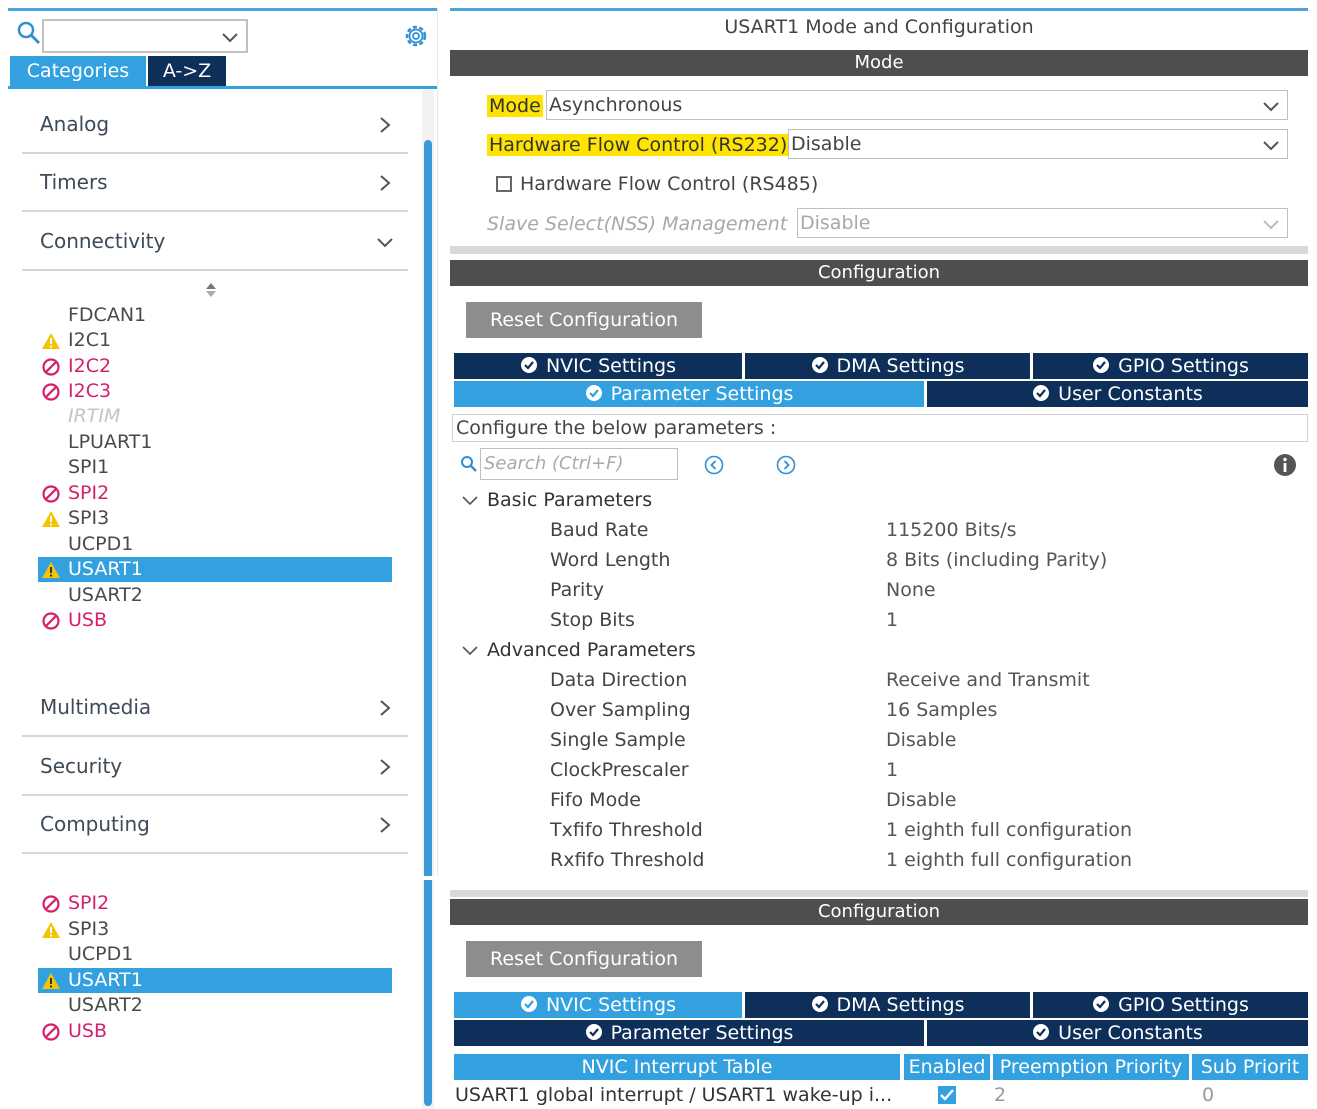 This screenshot has width=1317, height=1109. I want to click on category-timers: Timers, so click(215, 184).